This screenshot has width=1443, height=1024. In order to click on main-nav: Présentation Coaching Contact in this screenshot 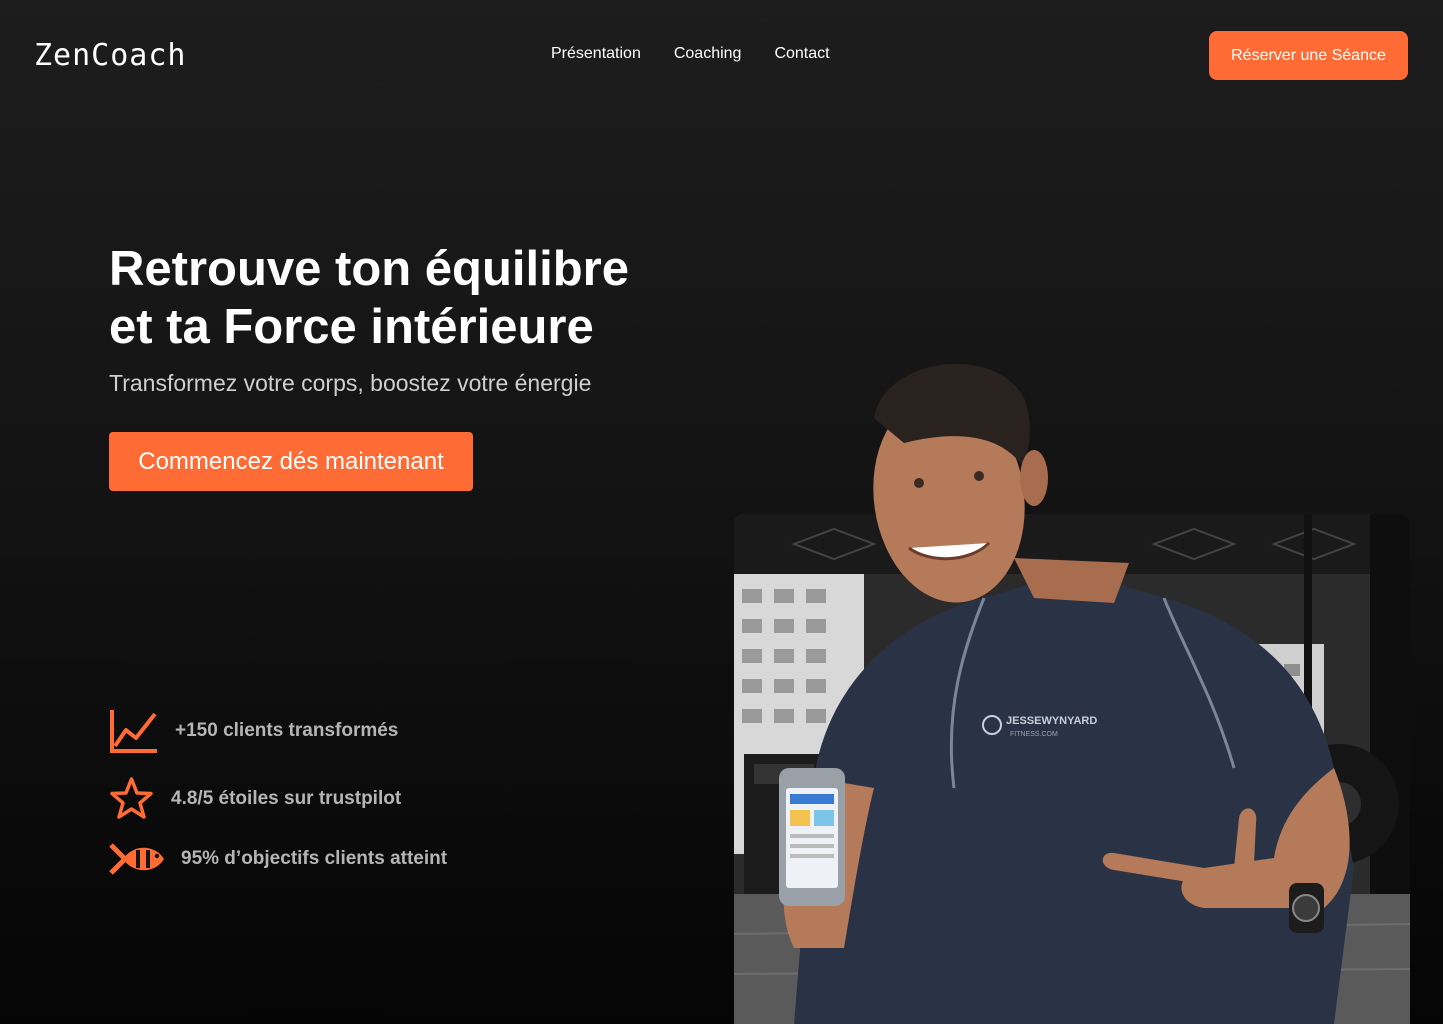, I will do `click(690, 54)`.